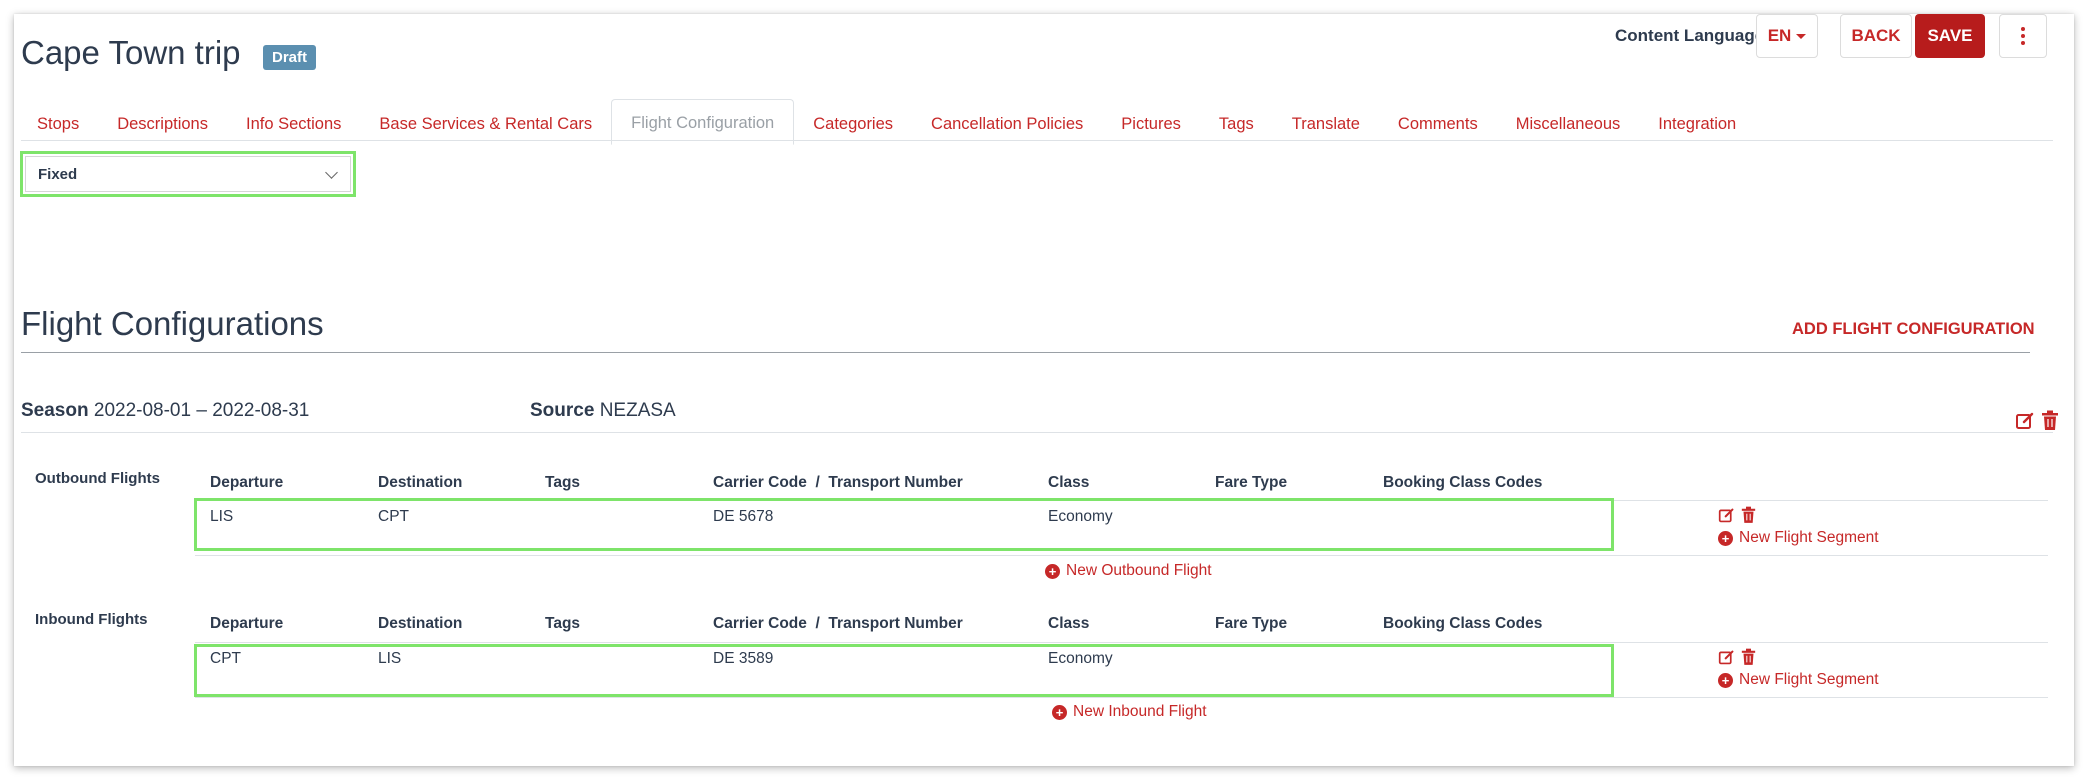  What do you see at coordinates (162, 124) in the screenshot?
I see `tab-descriptions: Descriptions` at bounding box center [162, 124].